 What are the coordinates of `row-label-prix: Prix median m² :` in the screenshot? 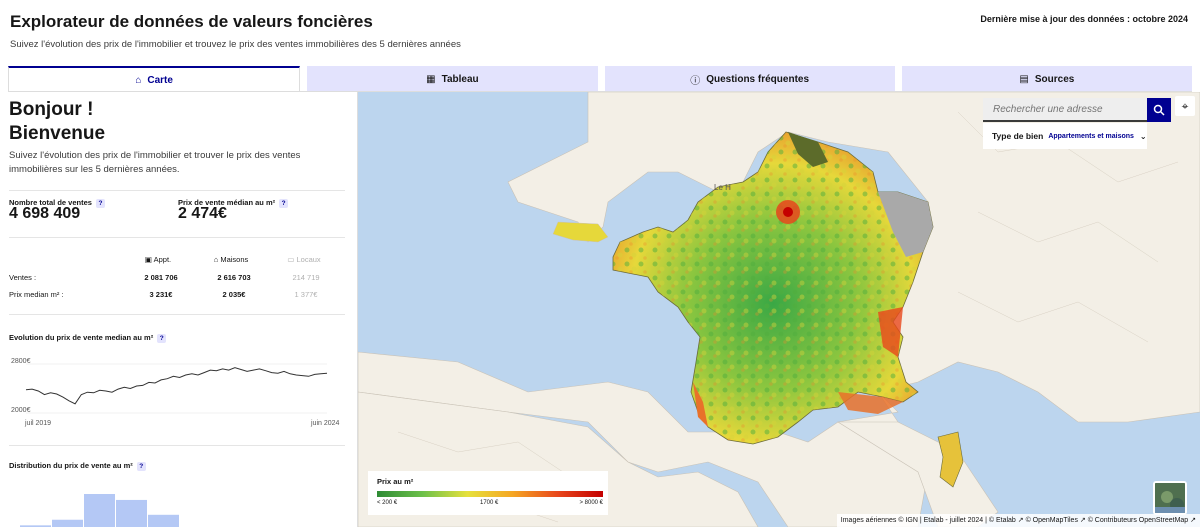 It's located at (36, 294).